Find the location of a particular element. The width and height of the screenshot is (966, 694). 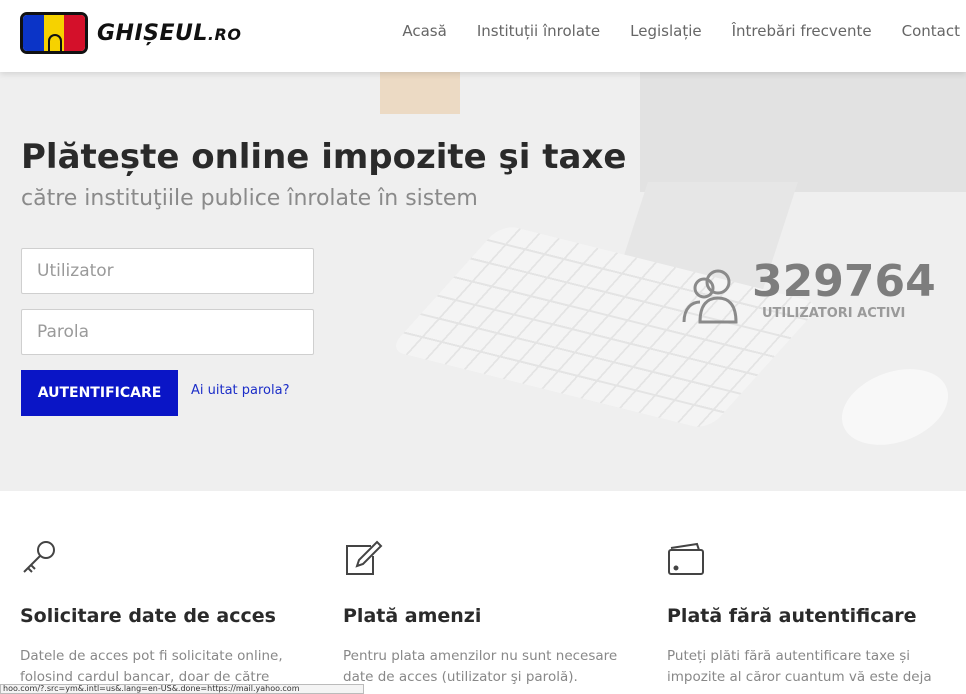

active-users-count: 329764 is located at coordinates (844, 281).